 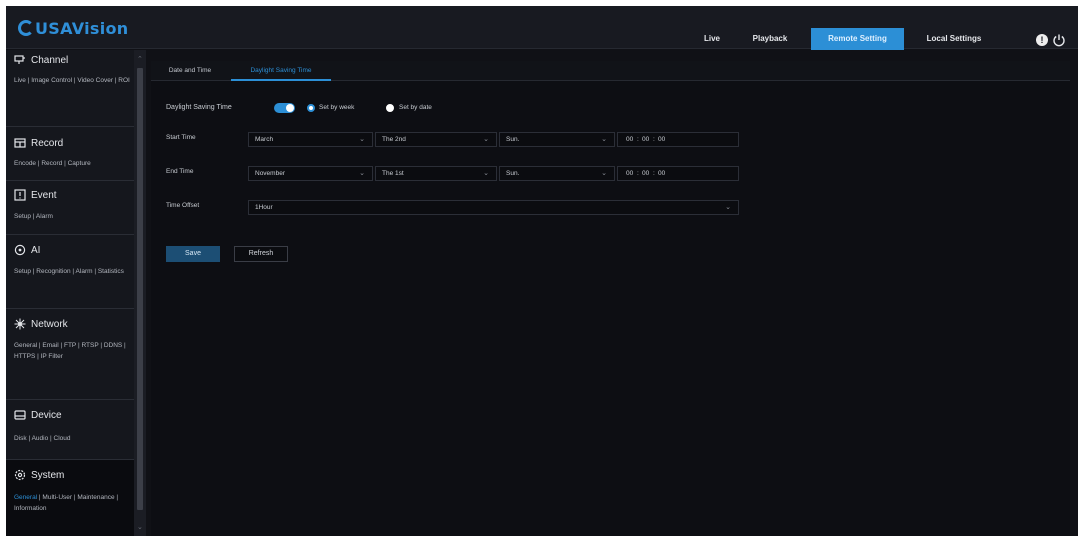 I want to click on tab-bar: Date and Time Daylight Saving Time, so click(x=610, y=71).